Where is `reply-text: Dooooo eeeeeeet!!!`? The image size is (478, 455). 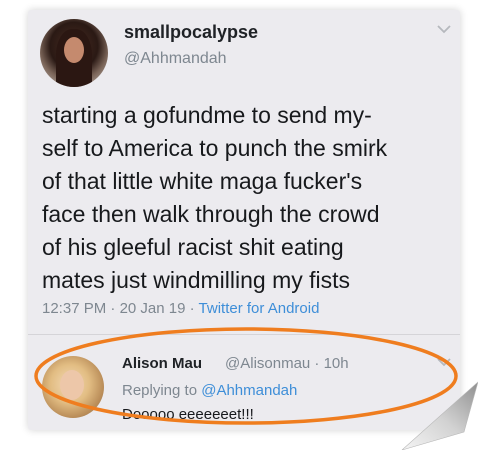 reply-text: Dooooo eeeeeeet!!! is located at coordinates (188, 414).